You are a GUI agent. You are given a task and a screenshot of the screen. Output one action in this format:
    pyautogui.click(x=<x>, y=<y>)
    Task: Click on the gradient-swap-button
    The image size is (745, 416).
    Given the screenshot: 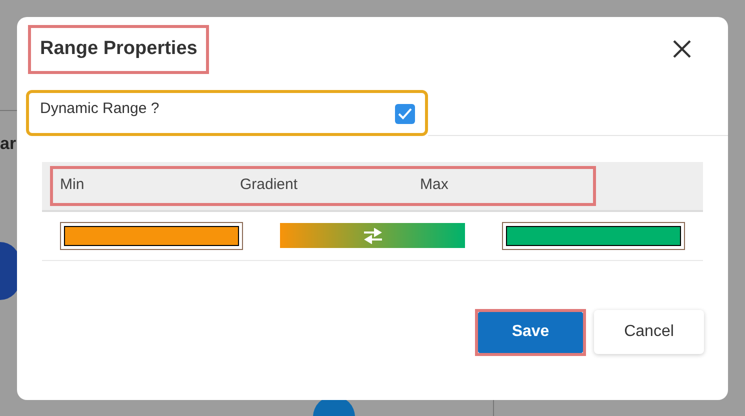 What is the action you would take?
    pyautogui.click(x=372, y=235)
    